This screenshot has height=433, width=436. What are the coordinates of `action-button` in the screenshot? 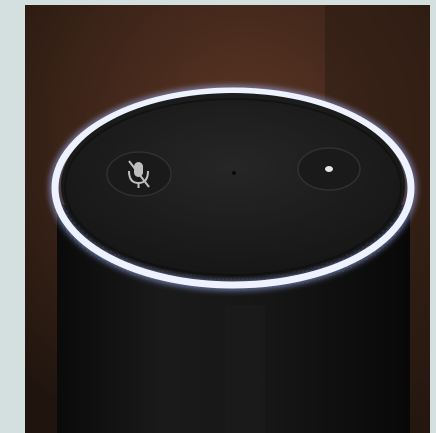 It's located at (329, 169).